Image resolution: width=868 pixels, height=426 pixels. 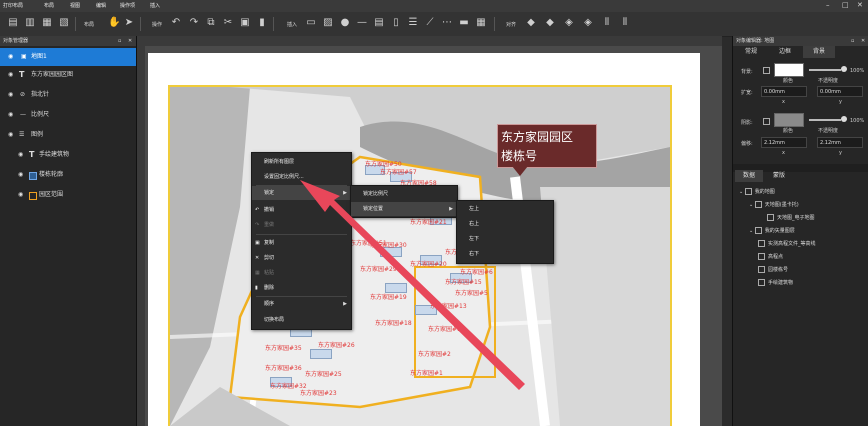 I want to click on tree-item: ⌄ 我的地图, so click(x=757, y=191).